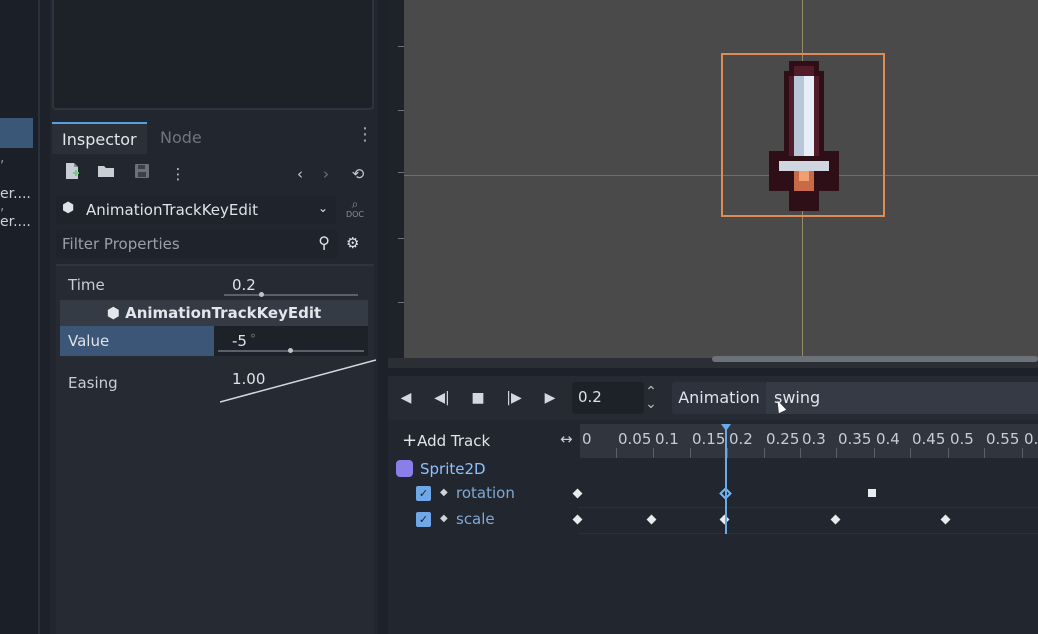 The height and width of the screenshot is (634, 1038). Describe the element at coordinates (239, 341) in the screenshot. I see `value-value: -5` at that location.